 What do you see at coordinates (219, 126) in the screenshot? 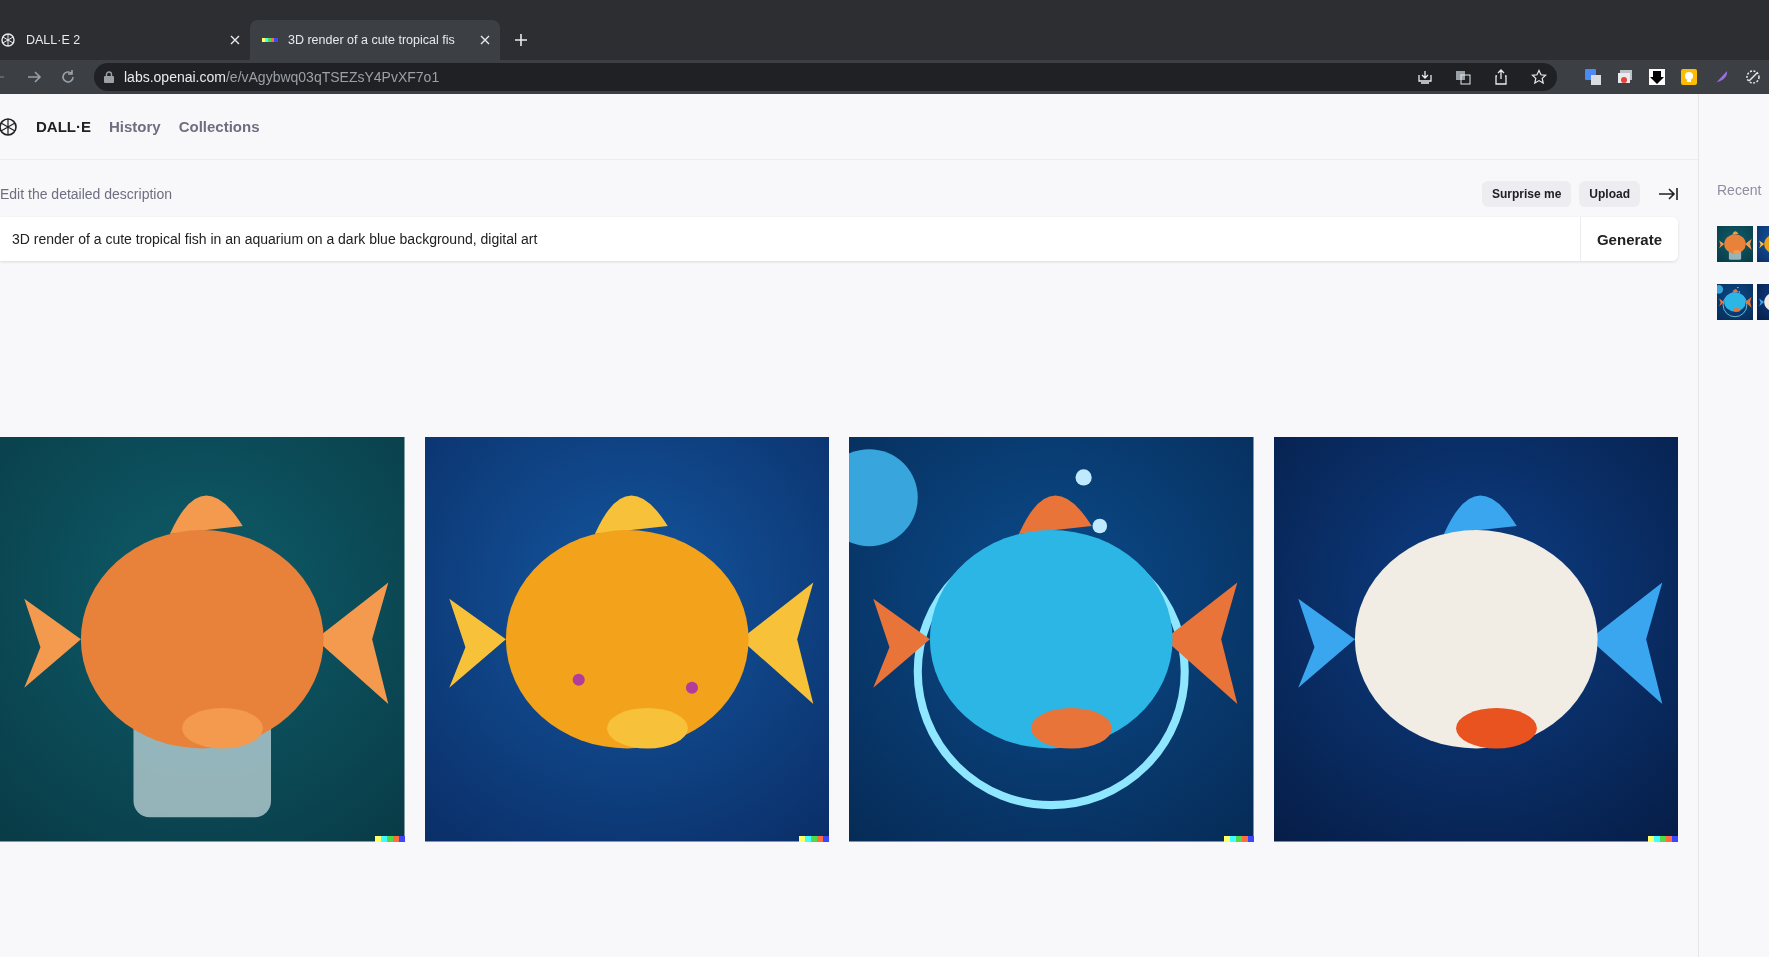
I see `nav-link: Collections` at bounding box center [219, 126].